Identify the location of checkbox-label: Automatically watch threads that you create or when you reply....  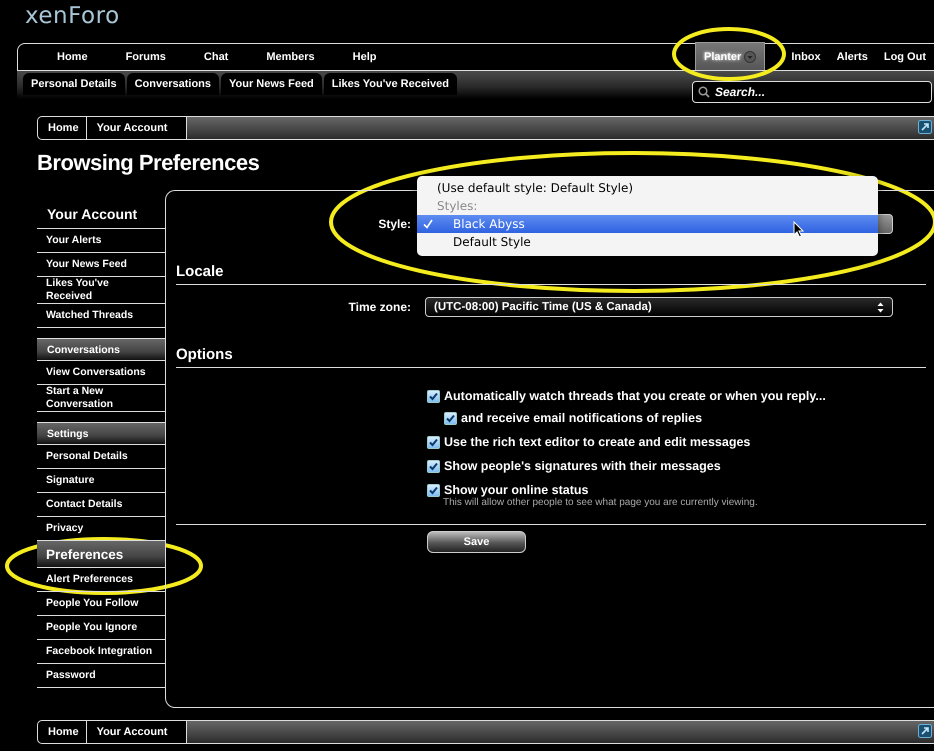
(635, 396).